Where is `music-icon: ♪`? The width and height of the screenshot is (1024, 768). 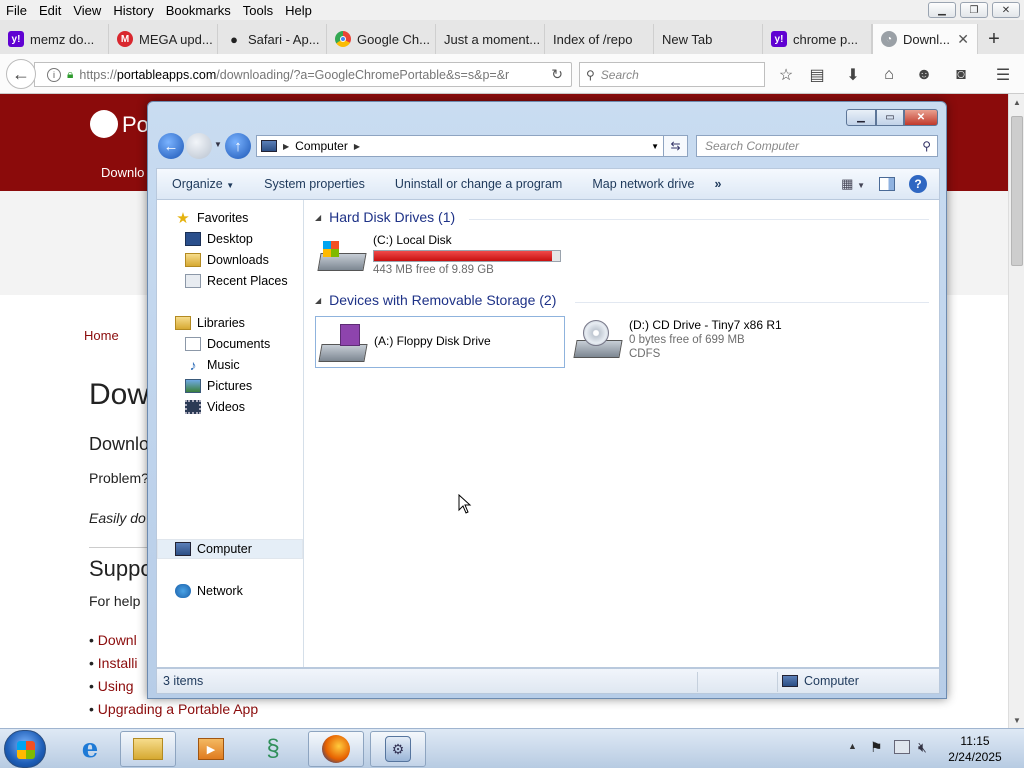
music-icon: ♪ is located at coordinates (193, 365).